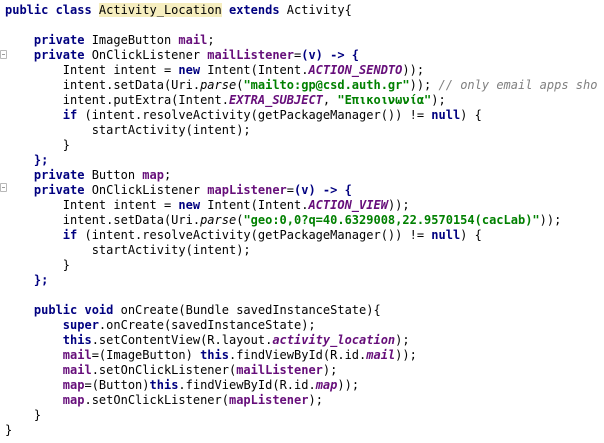 Image resolution: width=604 pixels, height=443 pixels. I want to click on code-token: extends, so click(254, 10).